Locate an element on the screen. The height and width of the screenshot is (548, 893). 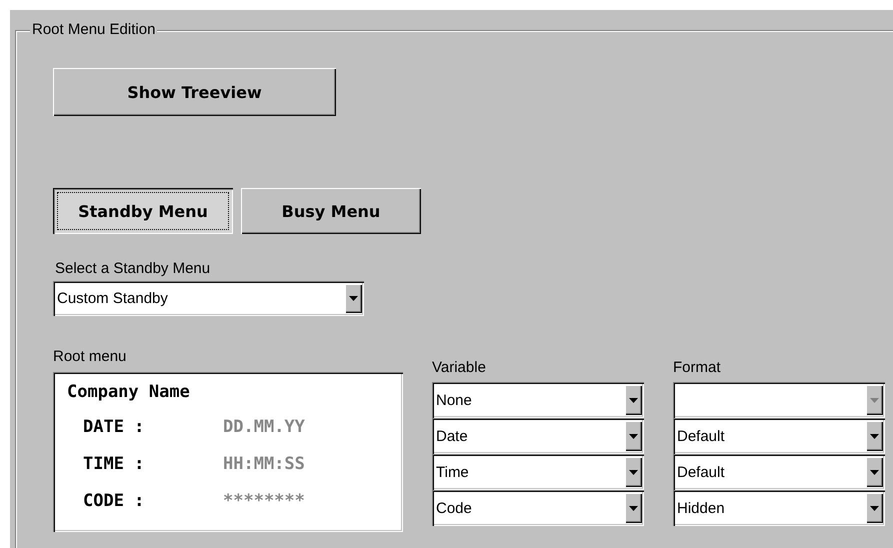
menu-tab-button: Busy Menu is located at coordinates (331, 211).